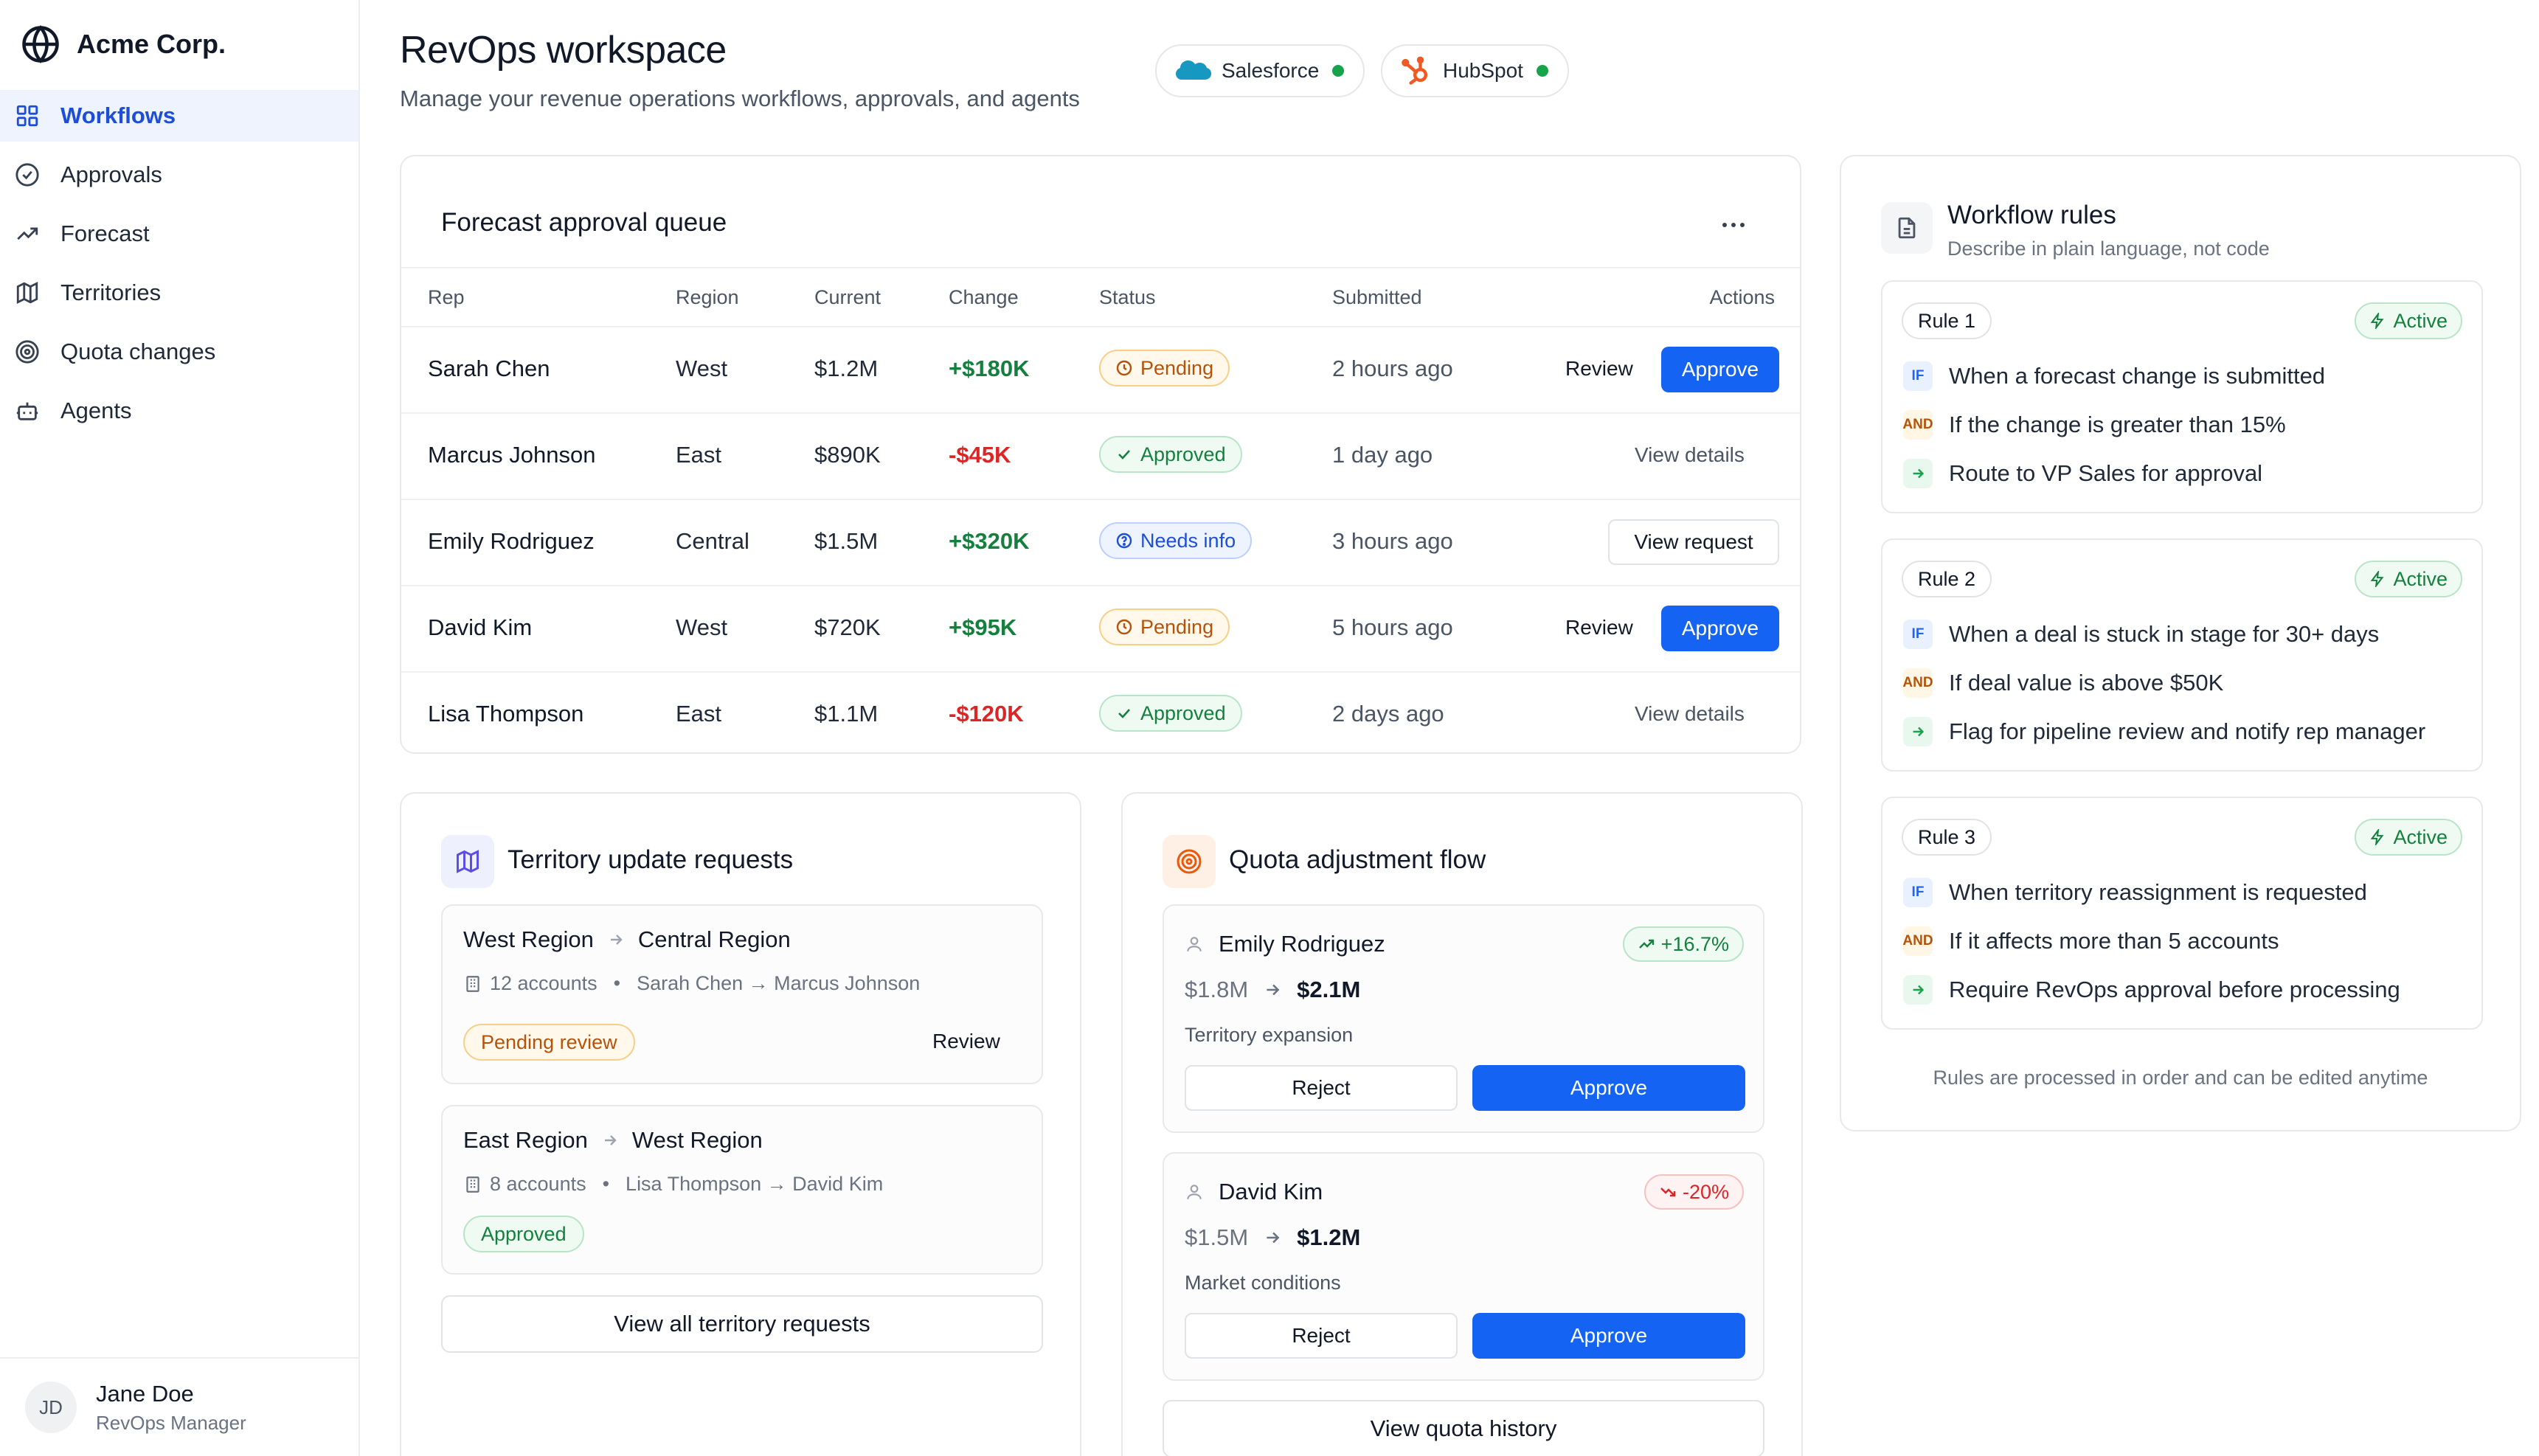 This screenshot has width=2539, height=1456. I want to click on status-badge: Needs info, so click(1176, 540).